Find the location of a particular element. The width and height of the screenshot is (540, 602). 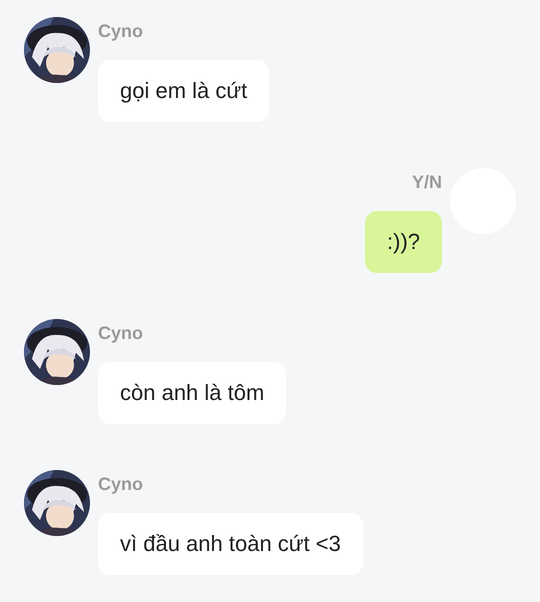

message-bubble: còn anh là tôm is located at coordinates (192, 393).